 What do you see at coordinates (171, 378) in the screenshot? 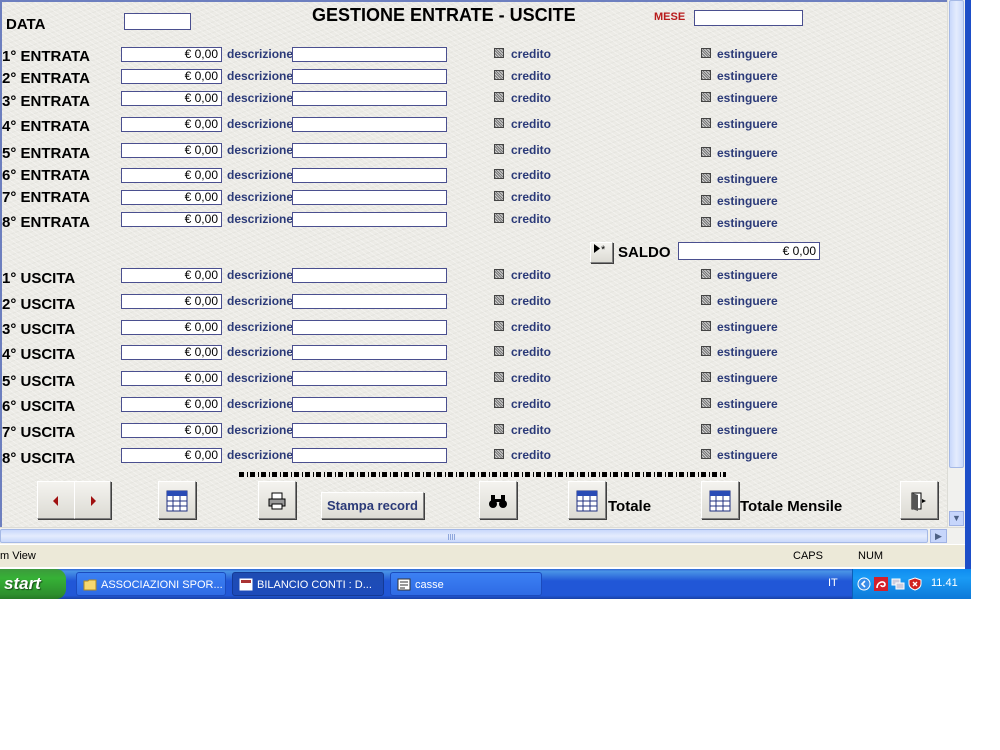
I see `uscita-amount-field-5: € 0,00` at bounding box center [171, 378].